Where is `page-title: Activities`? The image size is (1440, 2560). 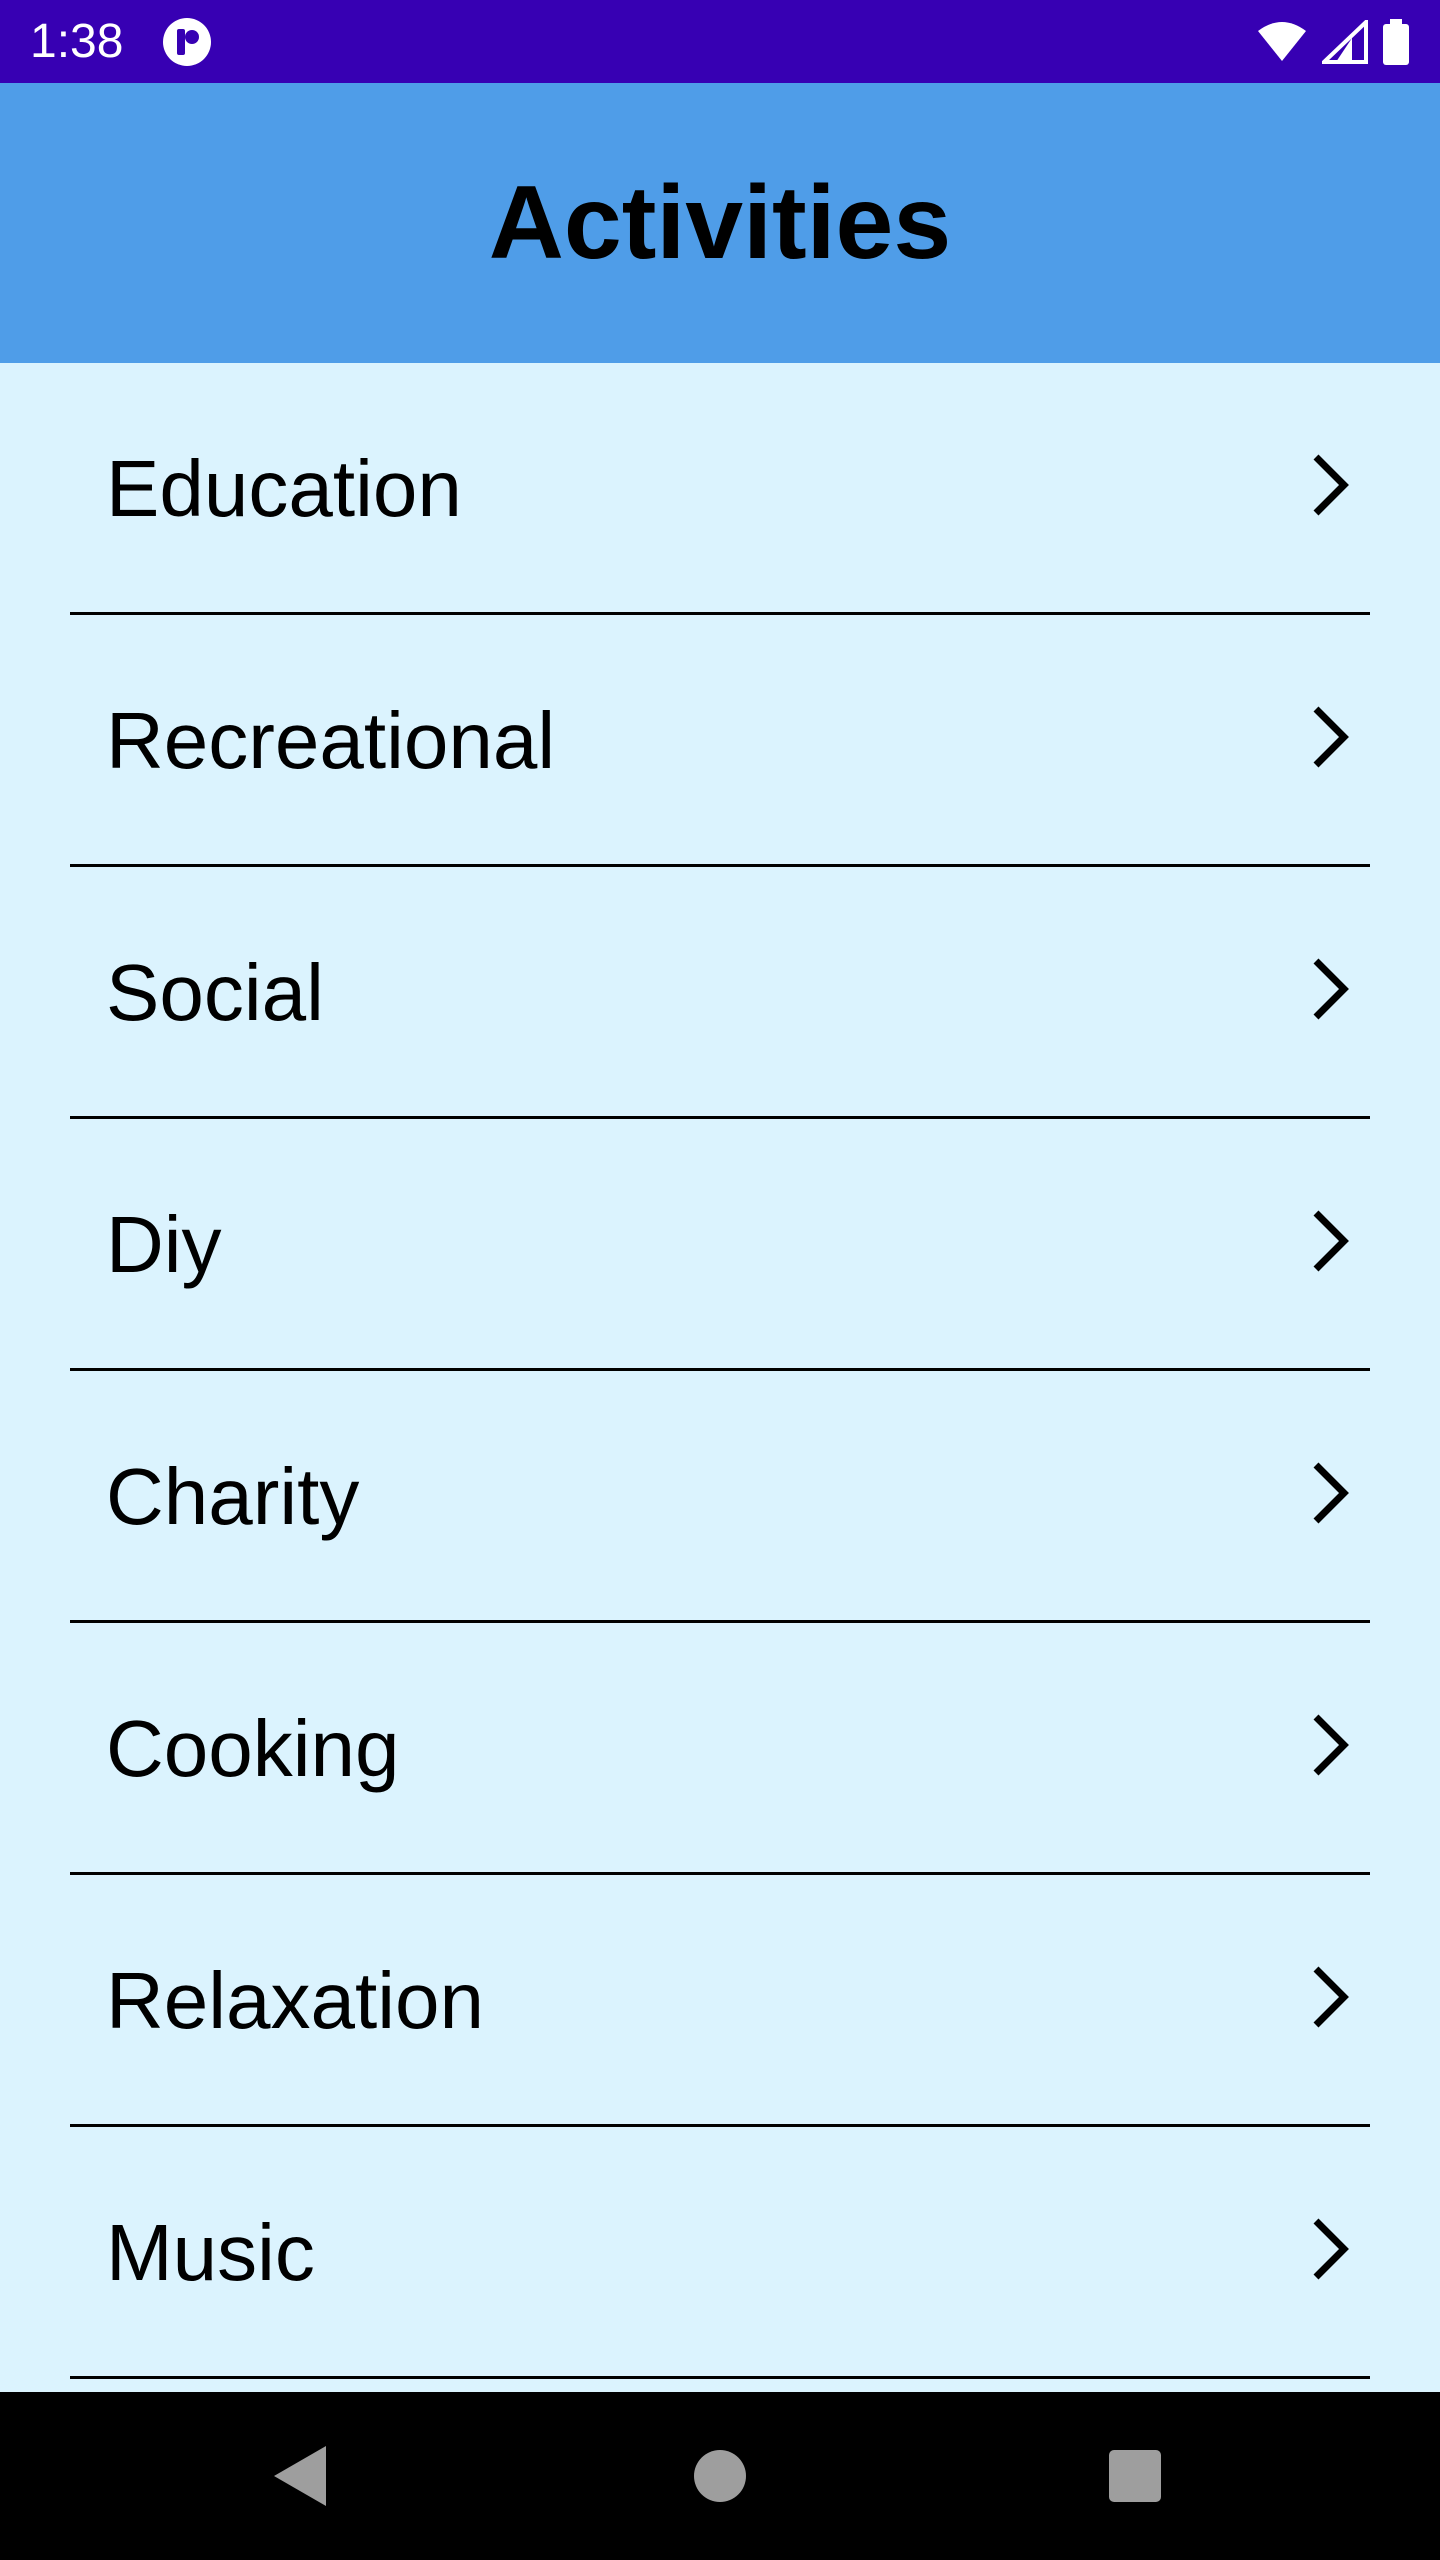
page-title: Activities is located at coordinates (720, 222).